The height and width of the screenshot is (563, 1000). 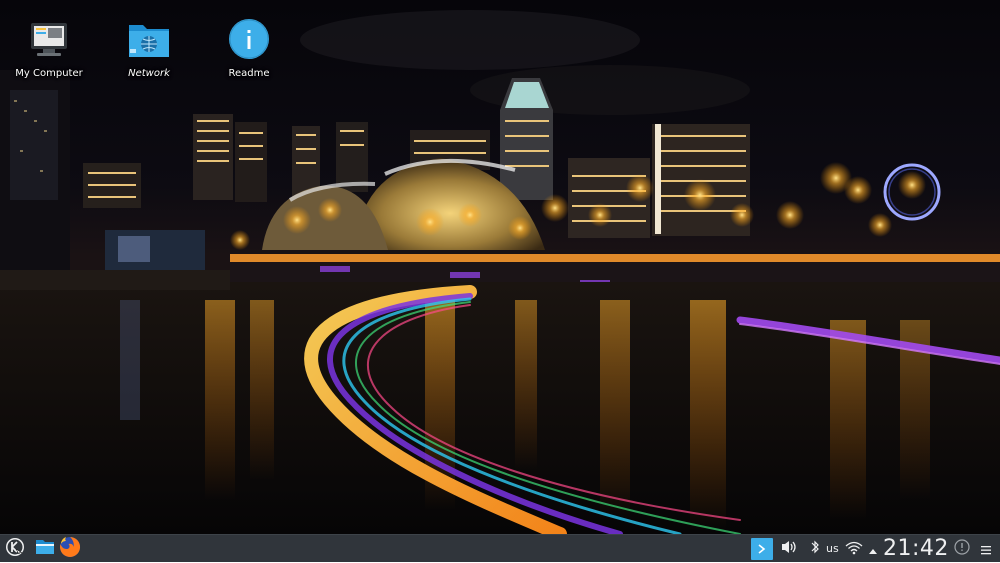 I want to click on network-button, so click(x=854, y=549).